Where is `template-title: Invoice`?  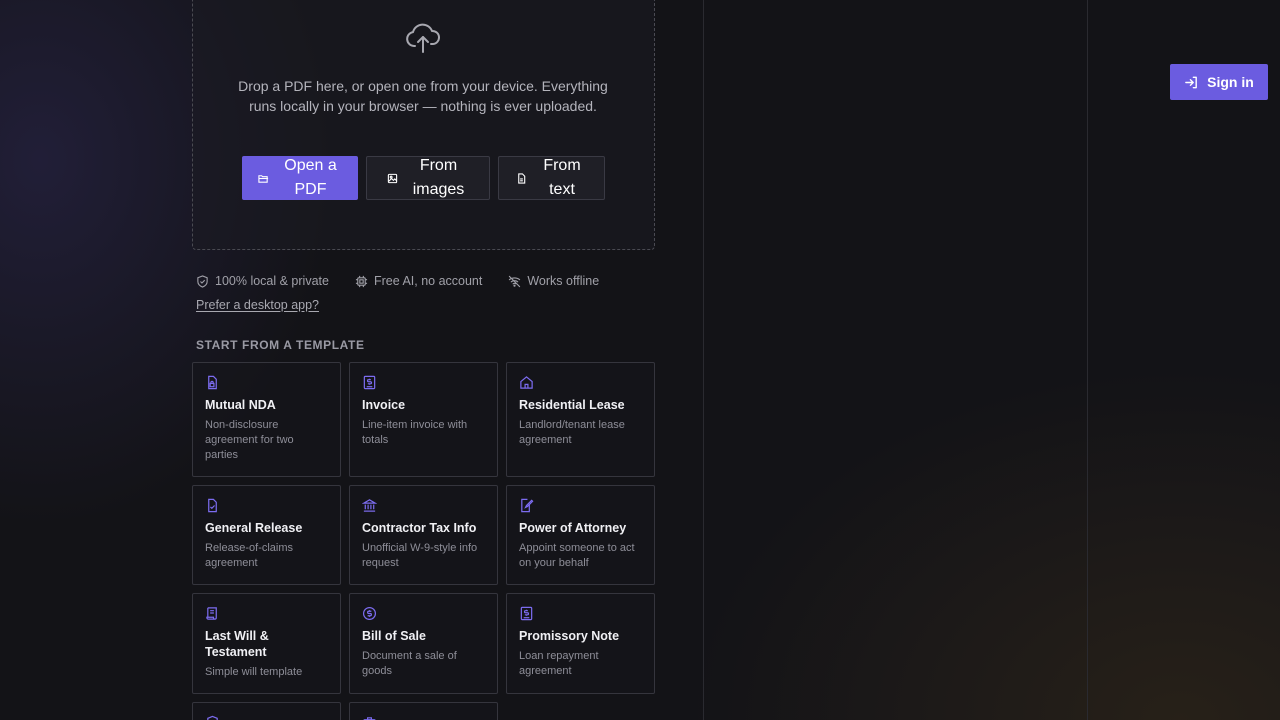
template-title: Invoice is located at coordinates (384, 405).